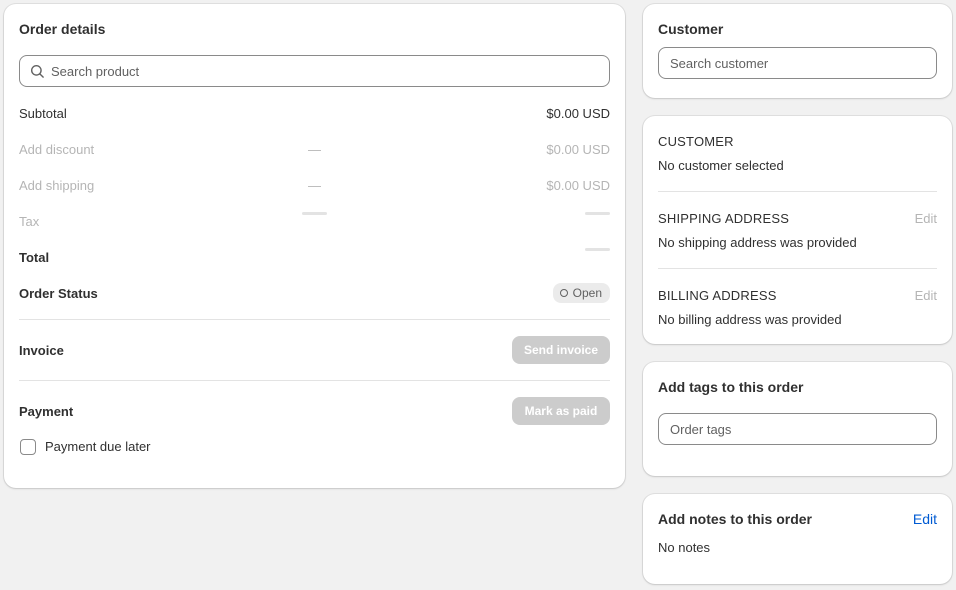 The height and width of the screenshot is (590, 956). I want to click on search-product-input: Search product, so click(314, 71).